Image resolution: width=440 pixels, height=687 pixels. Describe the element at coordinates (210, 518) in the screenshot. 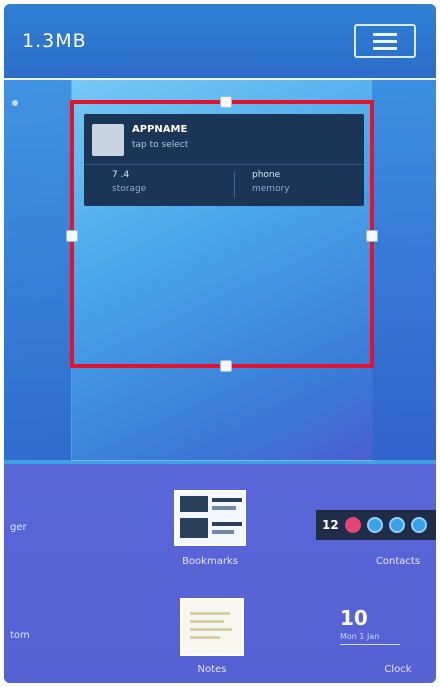

I see `bookmarks-widget-thumbnail` at that location.